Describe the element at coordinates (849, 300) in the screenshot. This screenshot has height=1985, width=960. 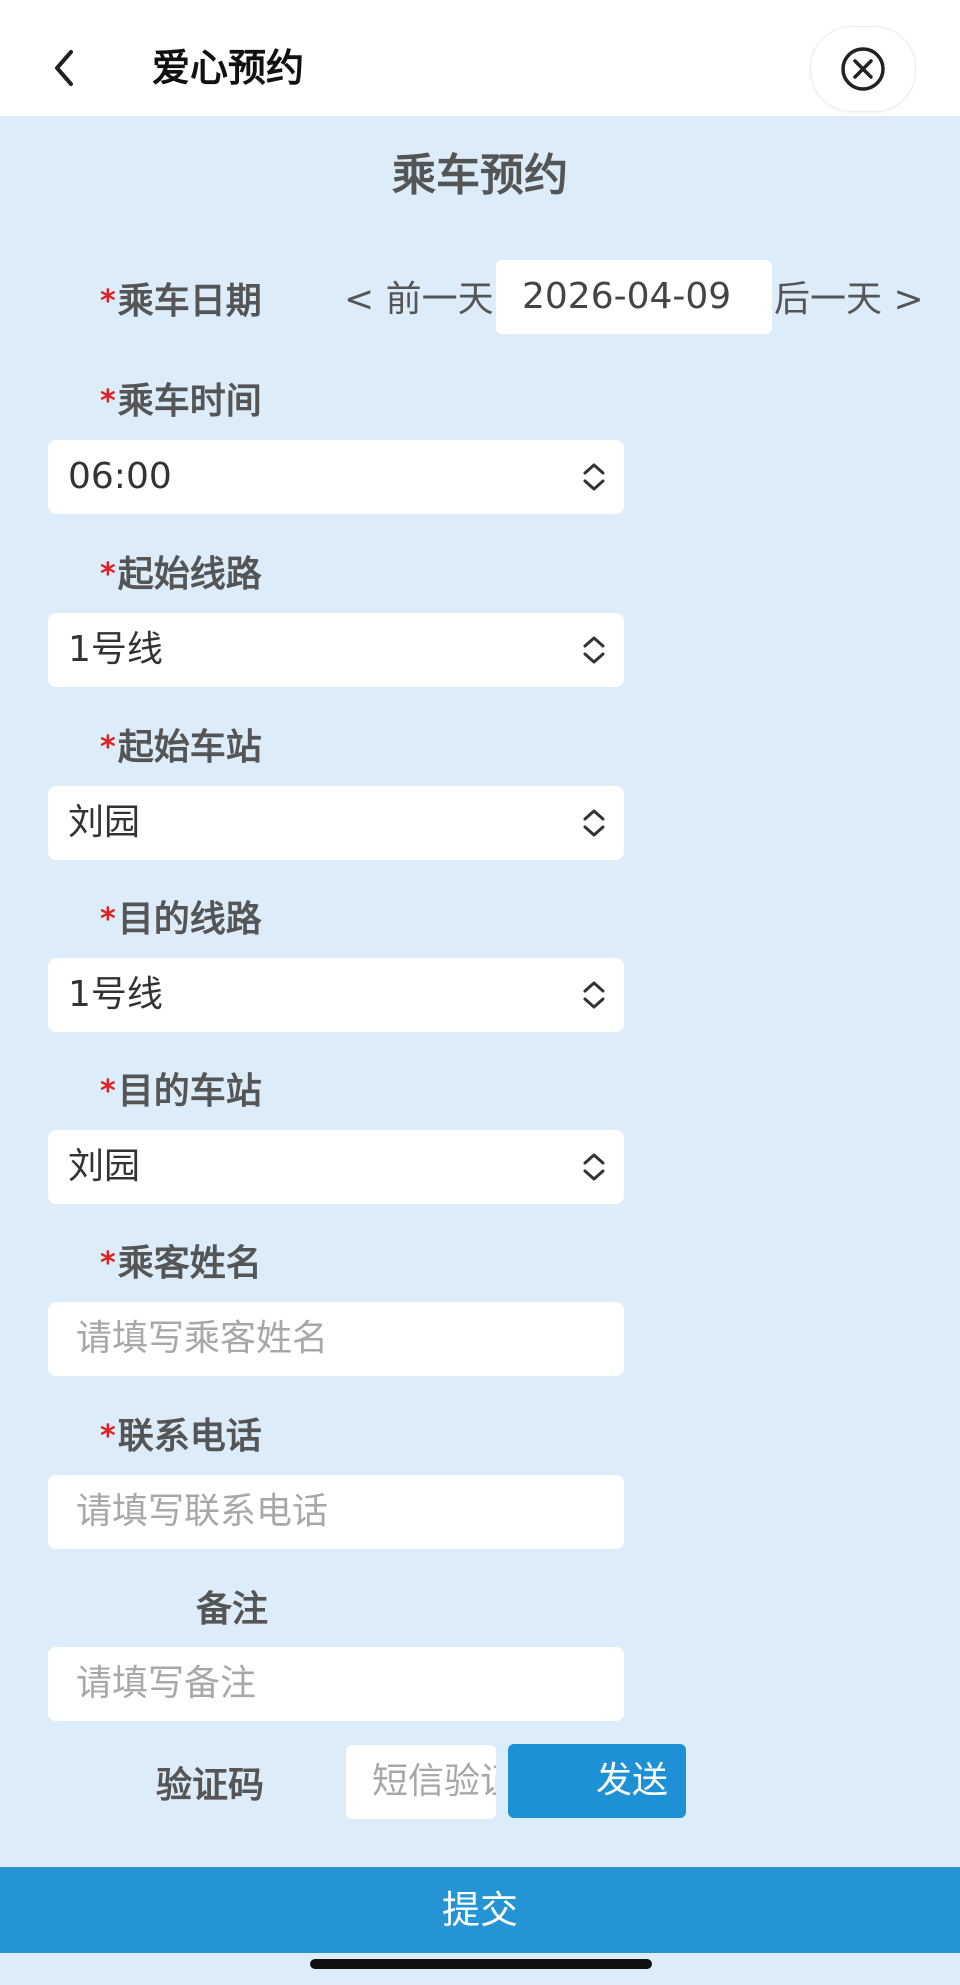
I see `next-day-button: 后一天 >` at that location.